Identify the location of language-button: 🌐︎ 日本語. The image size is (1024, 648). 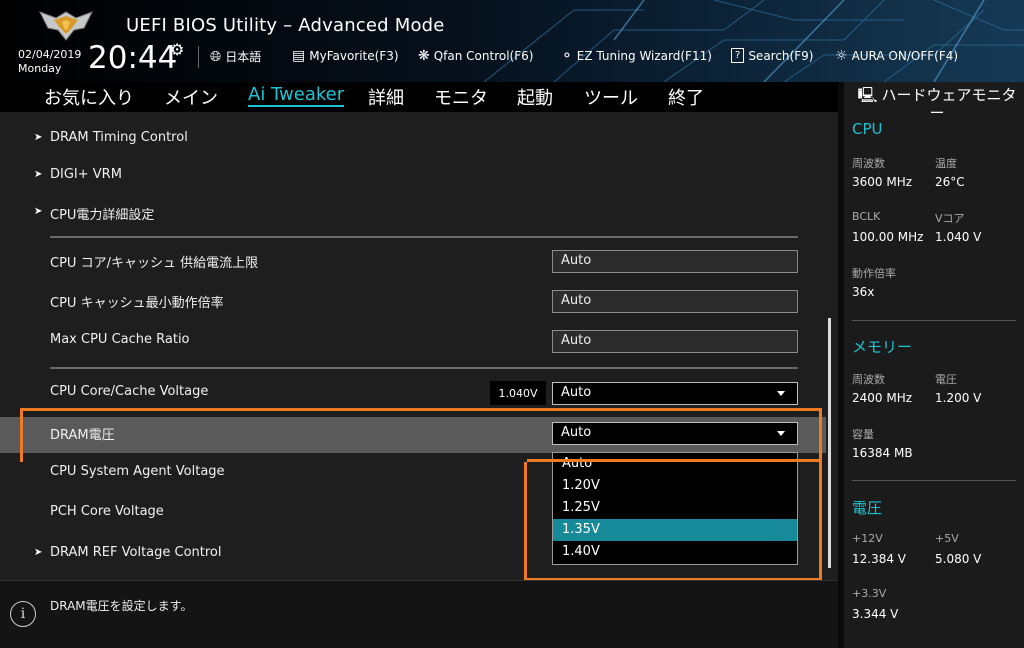
(235, 56).